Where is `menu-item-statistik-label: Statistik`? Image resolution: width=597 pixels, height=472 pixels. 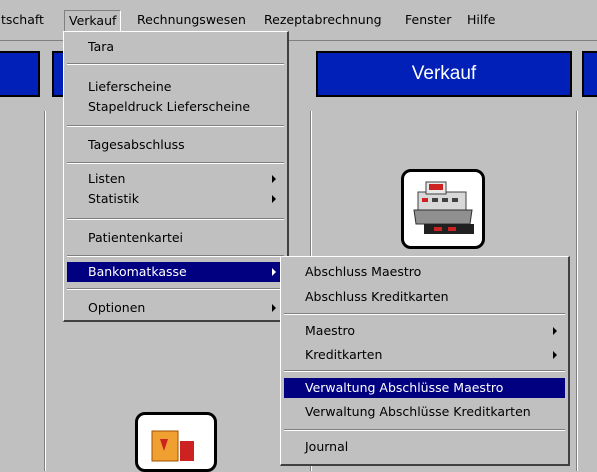
menu-item-statistik-label: Statistik is located at coordinates (113, 198).